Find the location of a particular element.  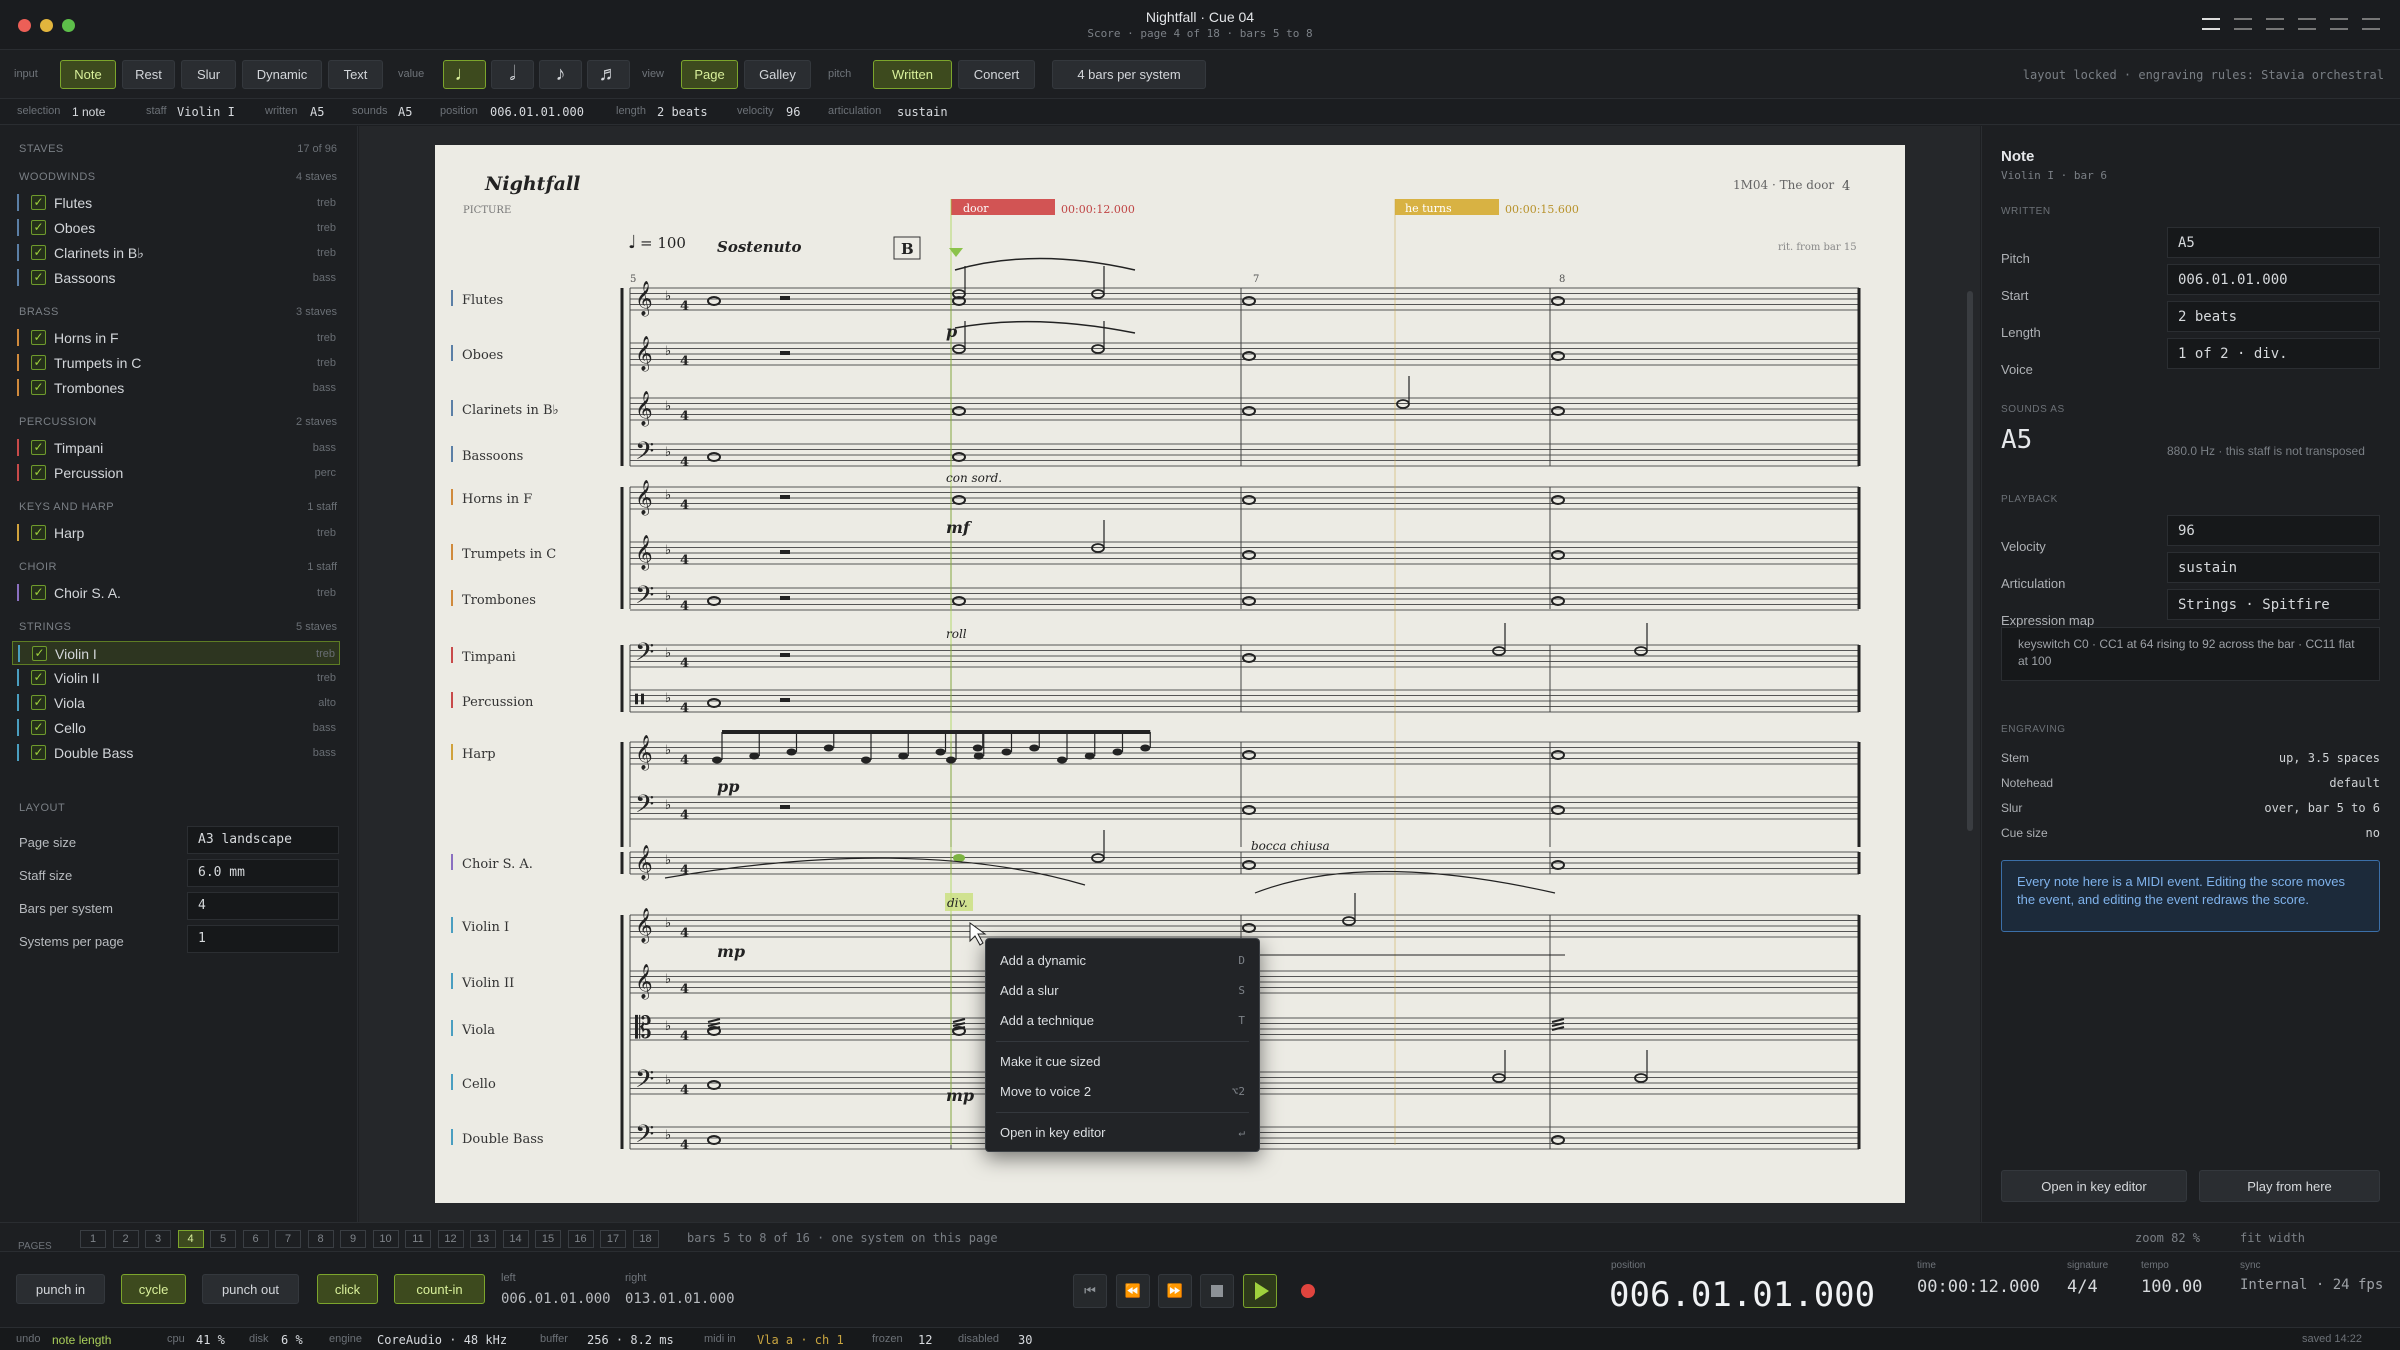

instrument-label: Bassoons is located at coordinates (492, 456).